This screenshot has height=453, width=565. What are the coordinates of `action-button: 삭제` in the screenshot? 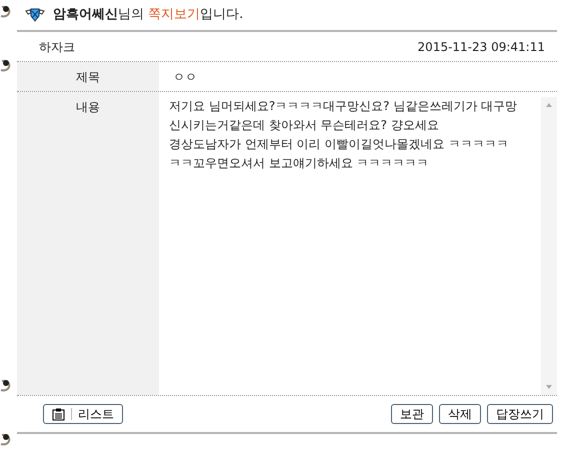 It's located at (460, 414).